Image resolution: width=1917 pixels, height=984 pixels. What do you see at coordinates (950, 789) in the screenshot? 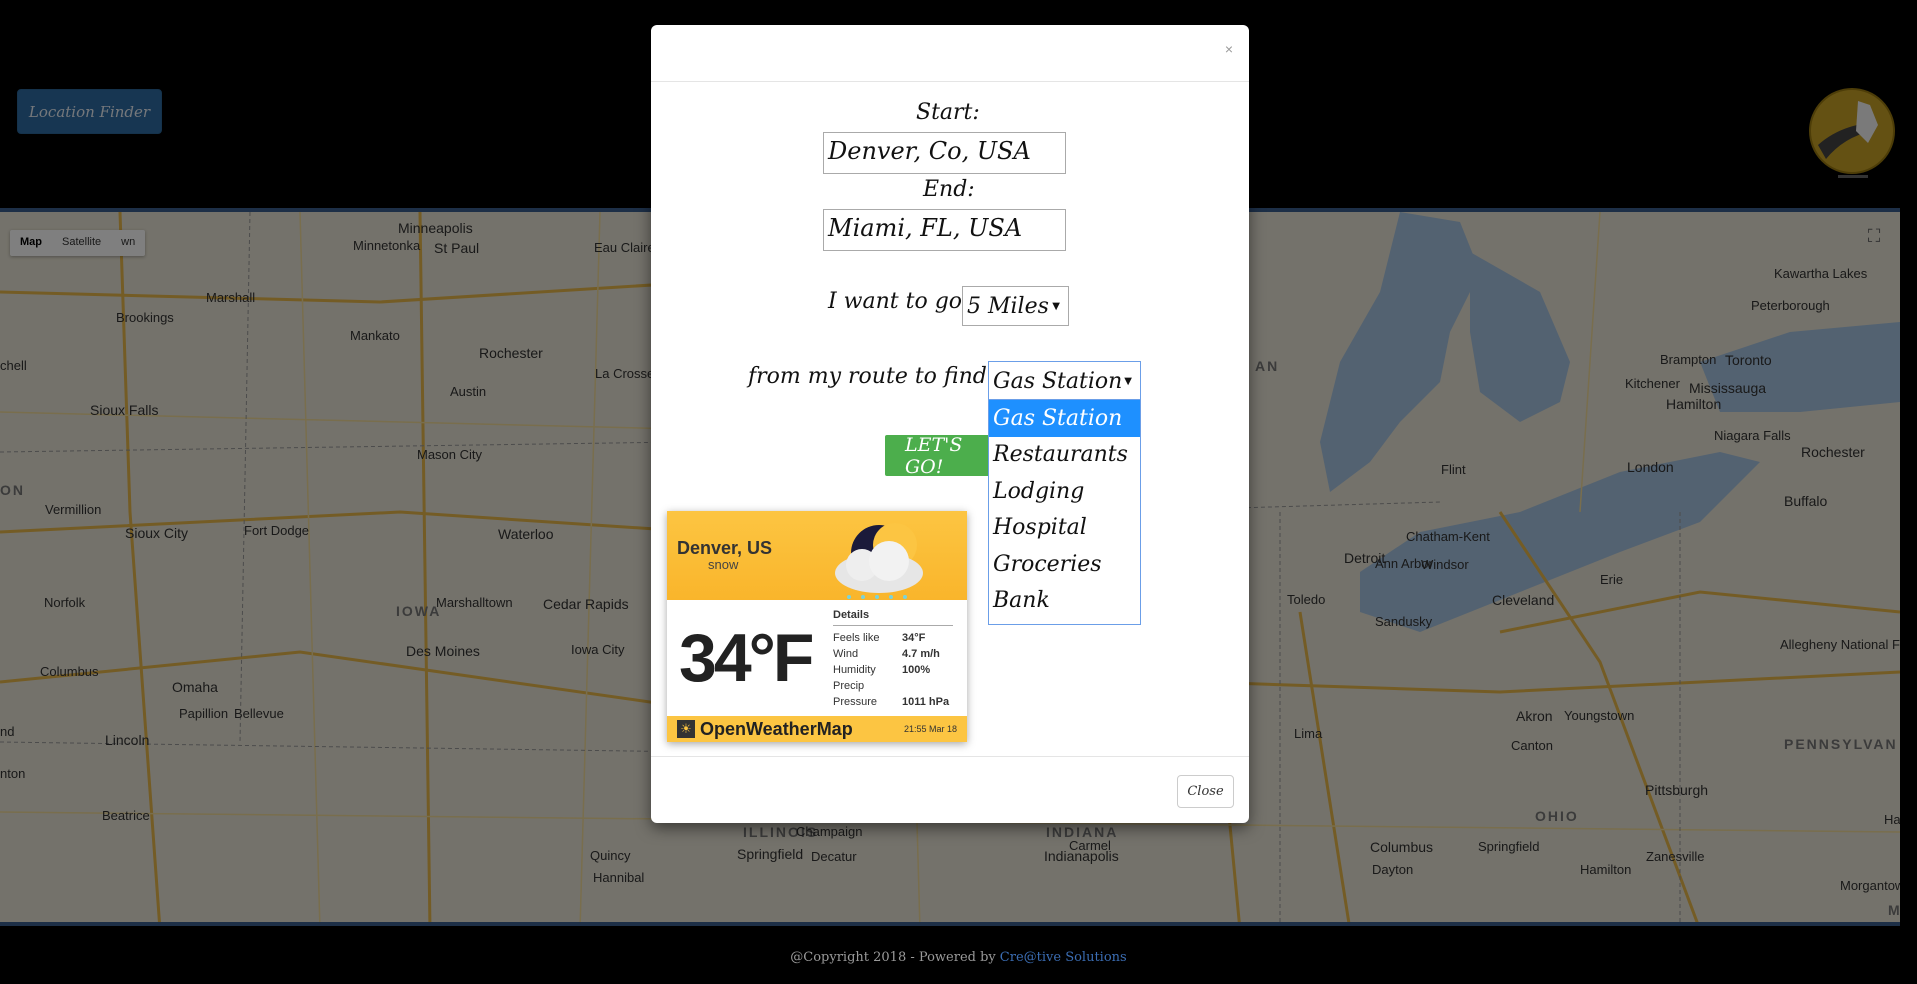
I see `modal-footer: Close` at bounding box center [950, 789].